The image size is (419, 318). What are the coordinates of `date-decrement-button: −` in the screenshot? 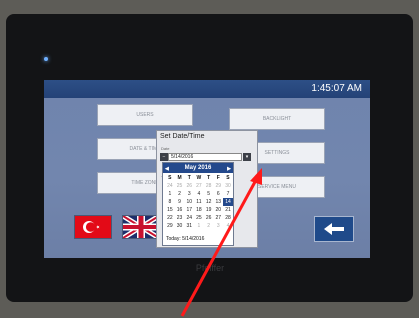 It's located at (164, 157).